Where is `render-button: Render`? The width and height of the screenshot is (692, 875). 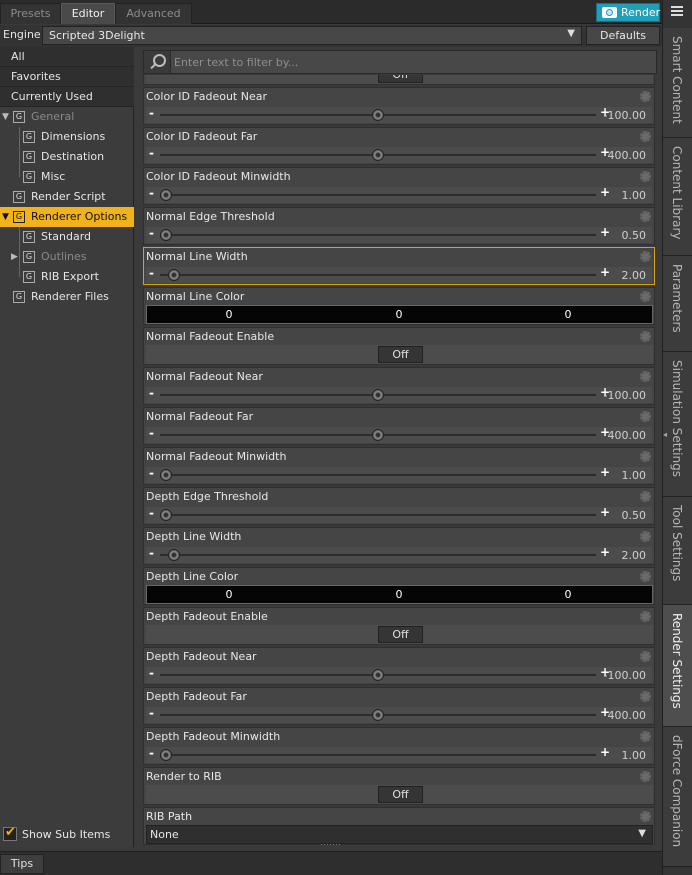 render-button: Render is located at coordinates (628, 12).